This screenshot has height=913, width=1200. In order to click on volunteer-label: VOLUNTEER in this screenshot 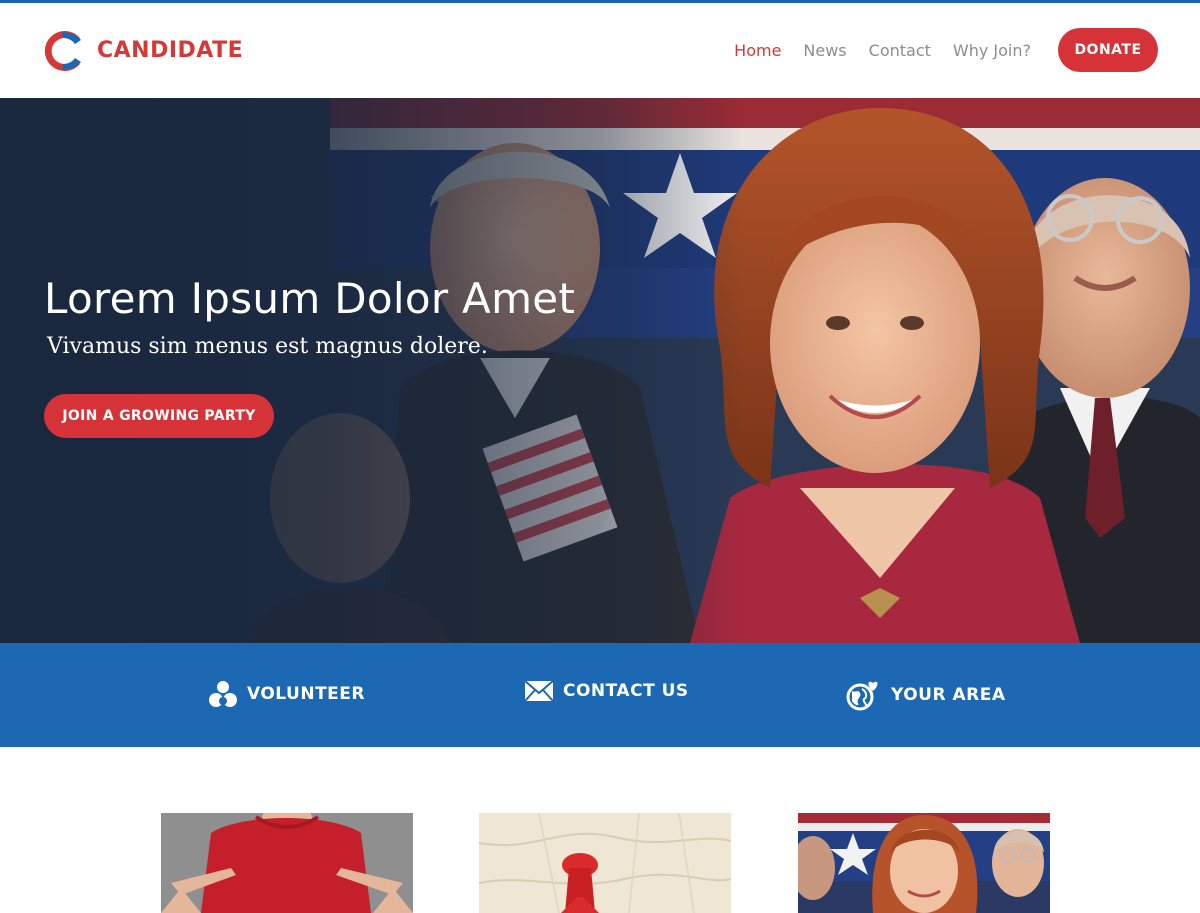, I will do `click(306, 694)`.